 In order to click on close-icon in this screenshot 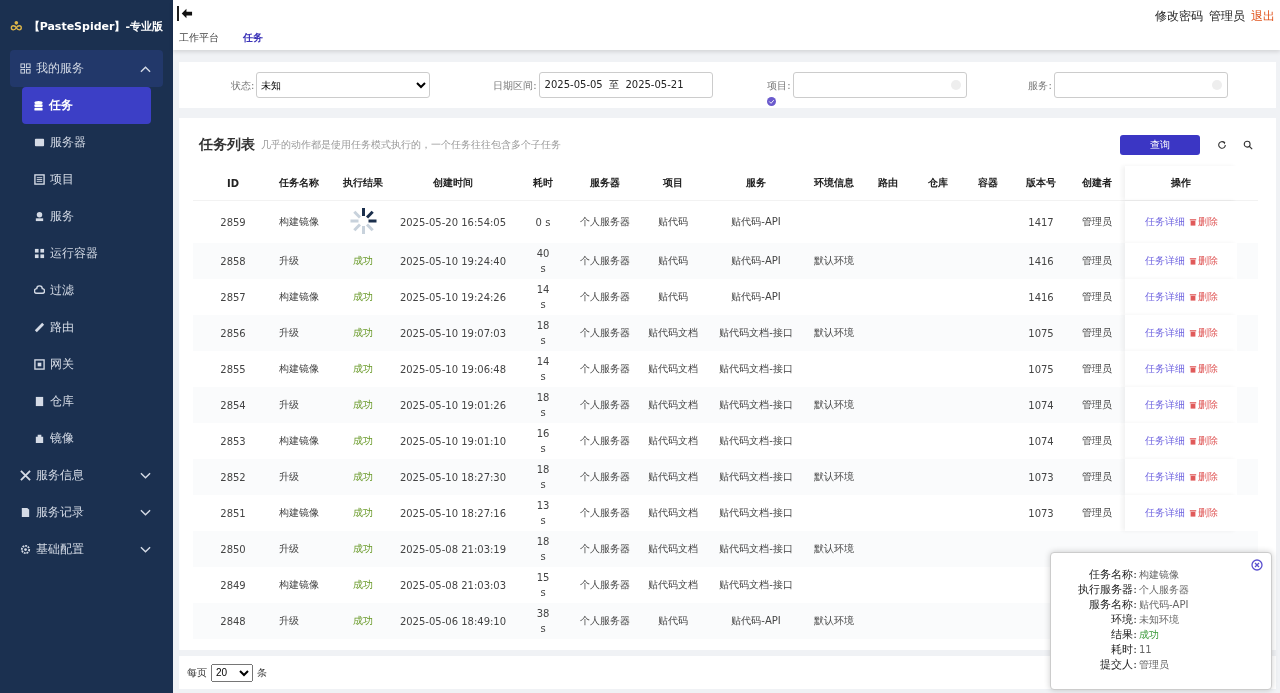, I will do `click(1257, 565)`.